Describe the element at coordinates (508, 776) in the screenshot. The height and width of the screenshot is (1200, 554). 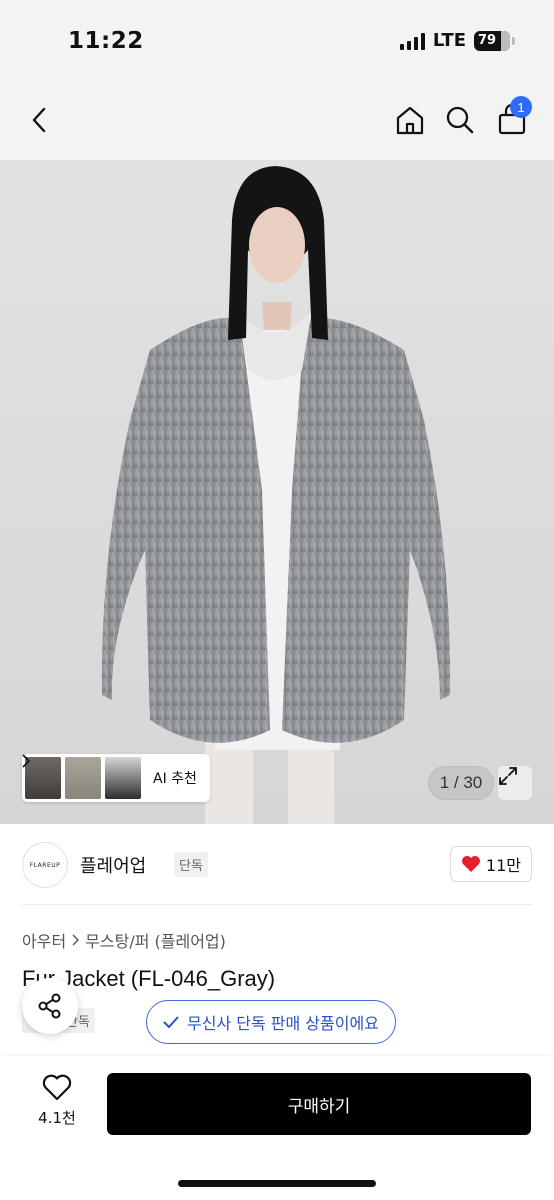
I see `expand-icon` at that location.